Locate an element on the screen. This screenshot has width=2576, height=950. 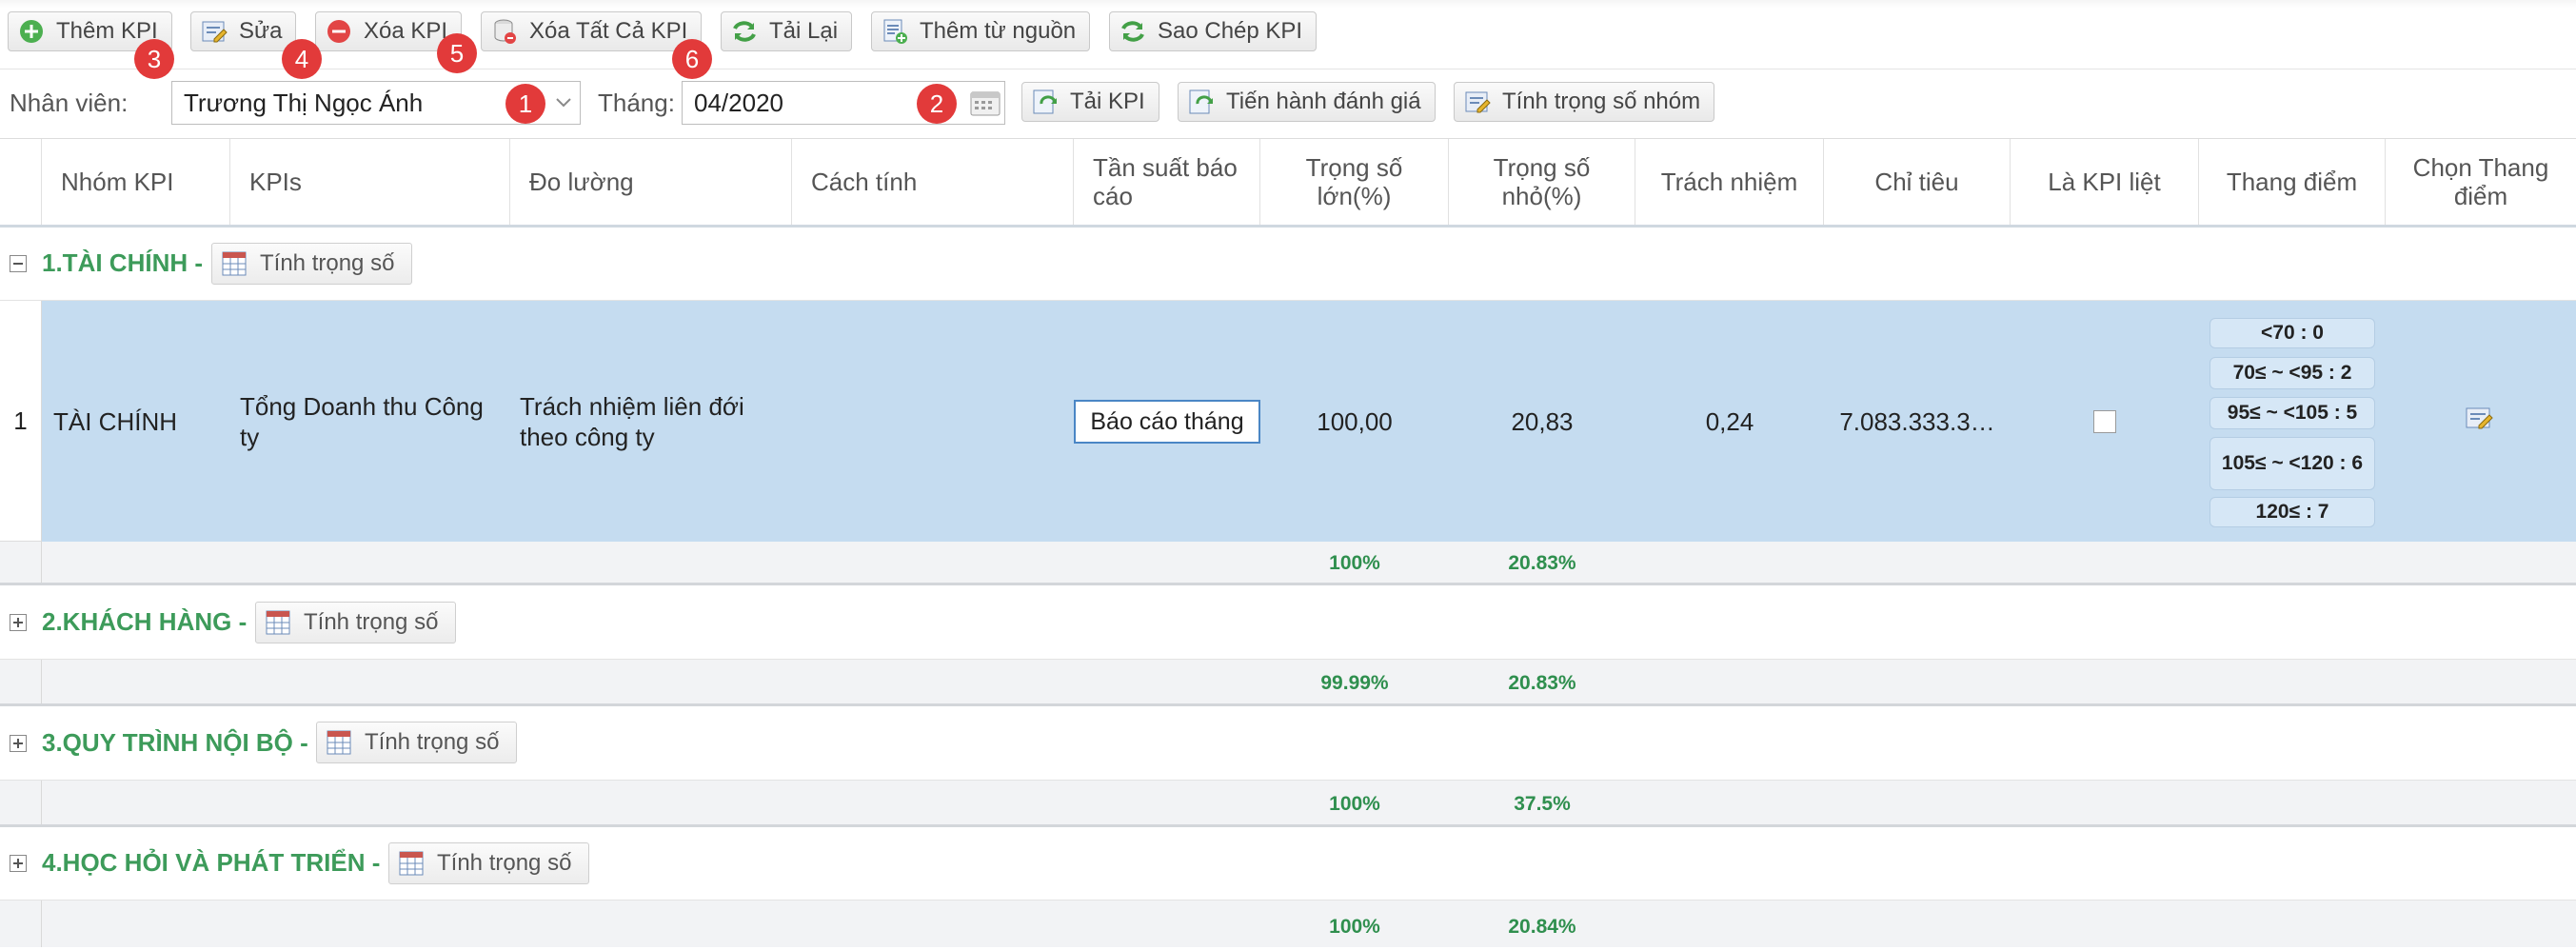
add-from-source-button: Thêm từ nguồn is located at coordinates (981, 31).